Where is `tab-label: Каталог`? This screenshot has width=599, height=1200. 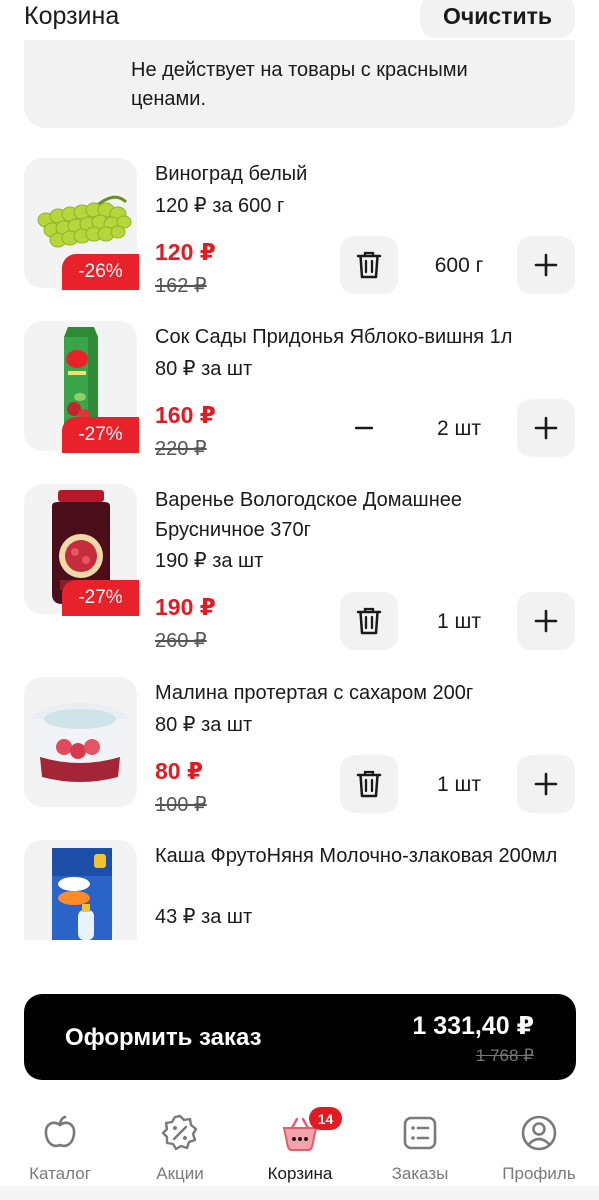 tab-label: Каталог is located at coordinates (60, 1173).